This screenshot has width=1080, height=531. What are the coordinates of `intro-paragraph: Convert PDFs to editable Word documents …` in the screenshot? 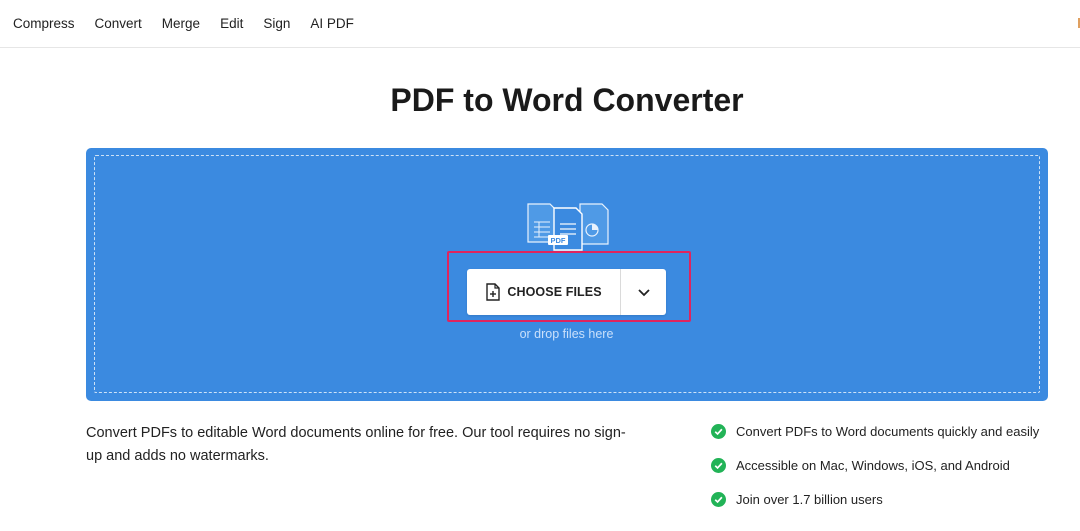 It's located at (356, 444).